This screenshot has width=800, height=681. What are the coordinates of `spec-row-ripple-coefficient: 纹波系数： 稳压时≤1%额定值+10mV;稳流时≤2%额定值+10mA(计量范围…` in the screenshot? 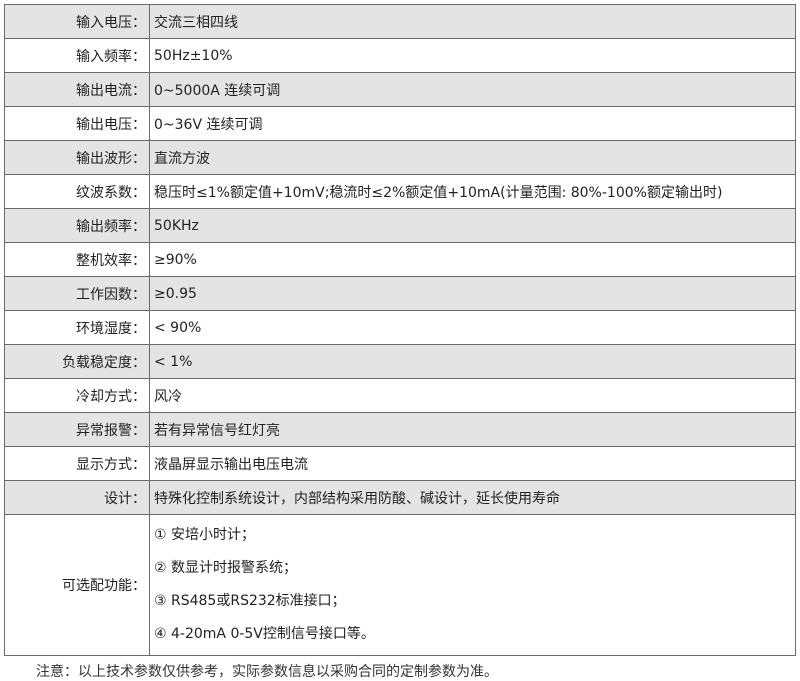 It's located at (400, 191).